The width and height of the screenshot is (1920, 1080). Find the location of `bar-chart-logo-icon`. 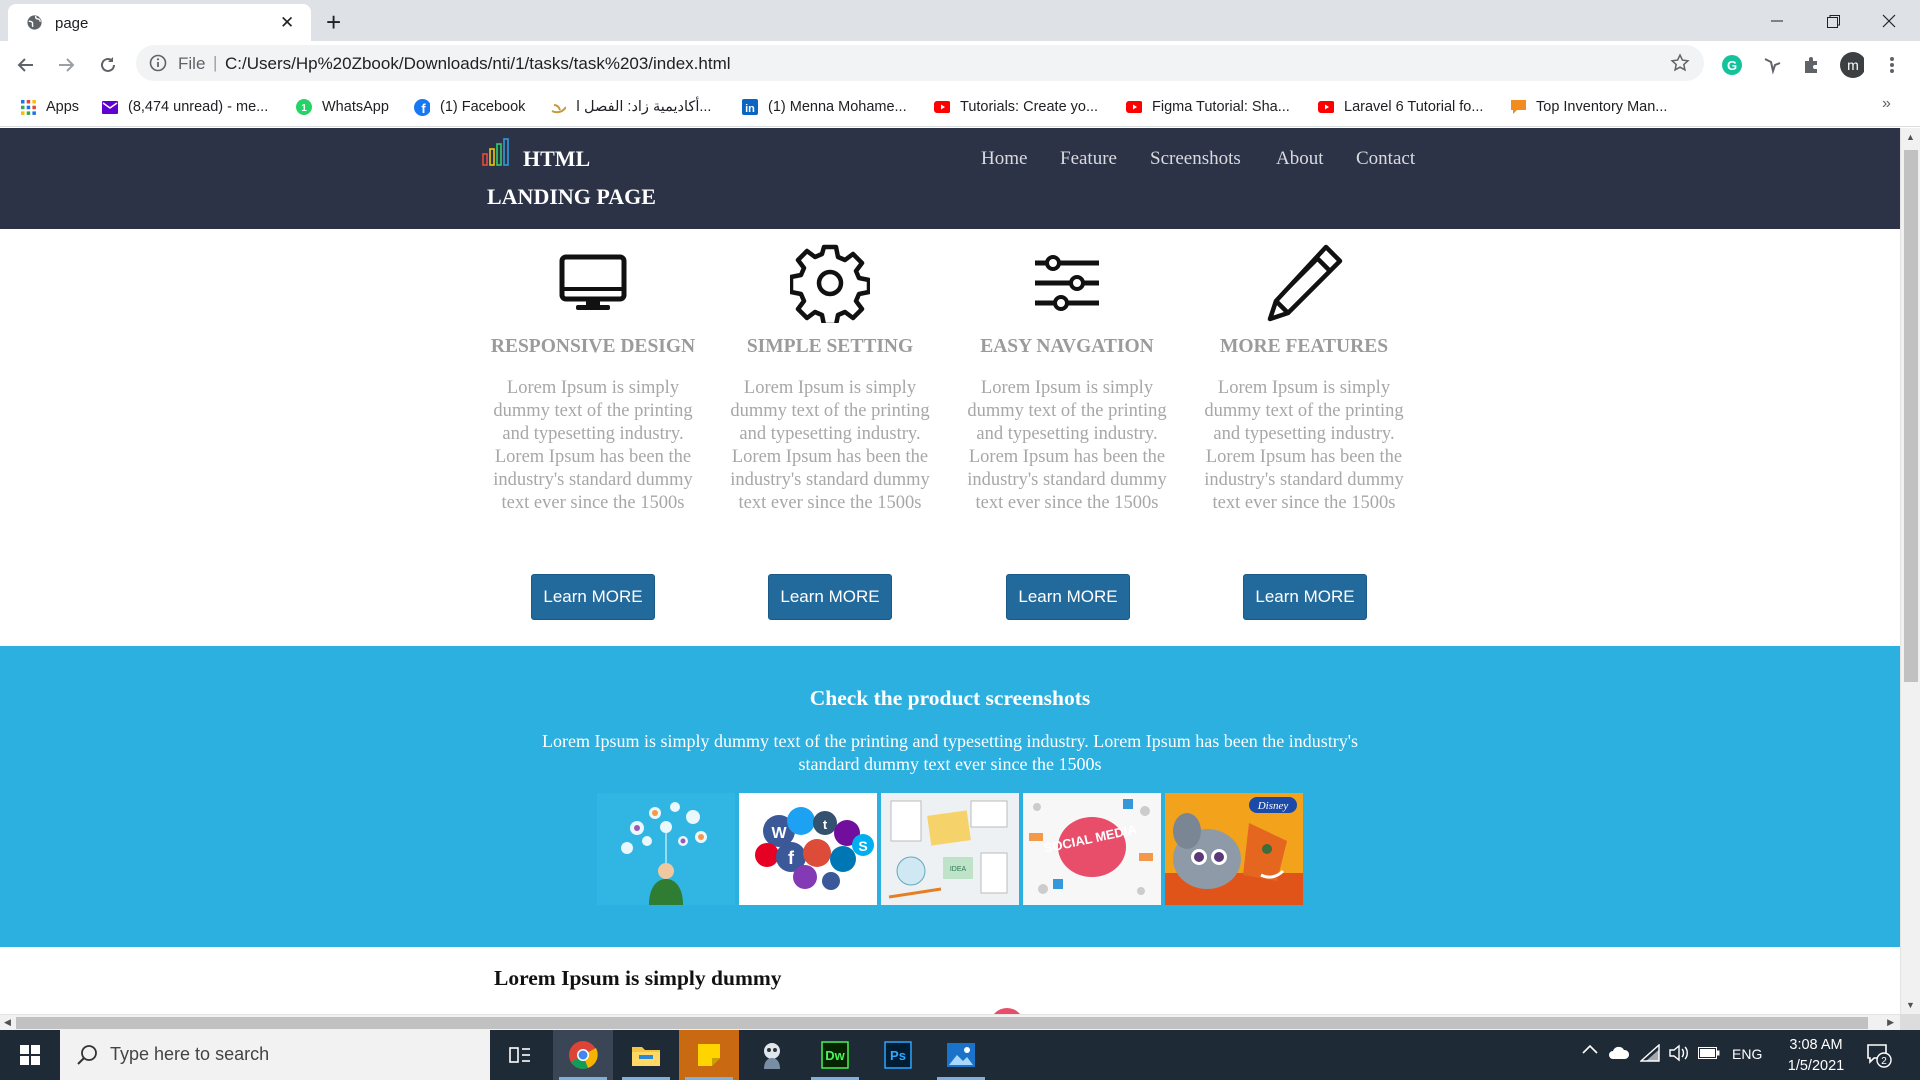

bar-chart-logo-icon is located at coordinates (497, 152).